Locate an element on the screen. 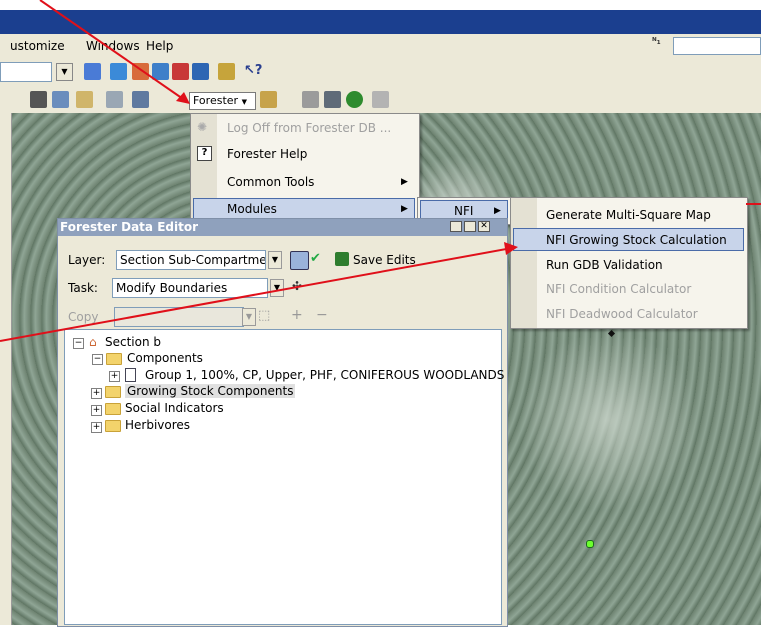 The image size is (761, 627). editor-title-bar: Forester Data Editor ✕ is located at coordinates (282, 227).